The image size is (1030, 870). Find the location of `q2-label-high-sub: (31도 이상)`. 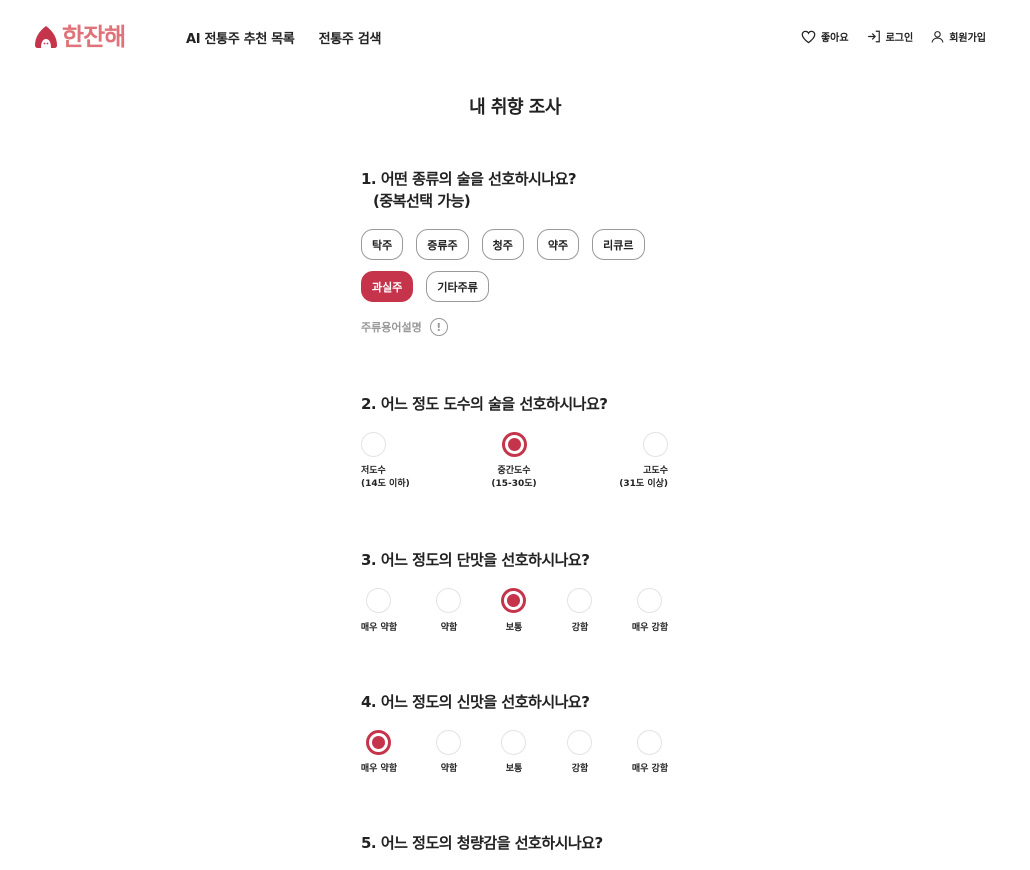

q2-label-high-sub: (31도 이상) is located at coordinates (643, 484).